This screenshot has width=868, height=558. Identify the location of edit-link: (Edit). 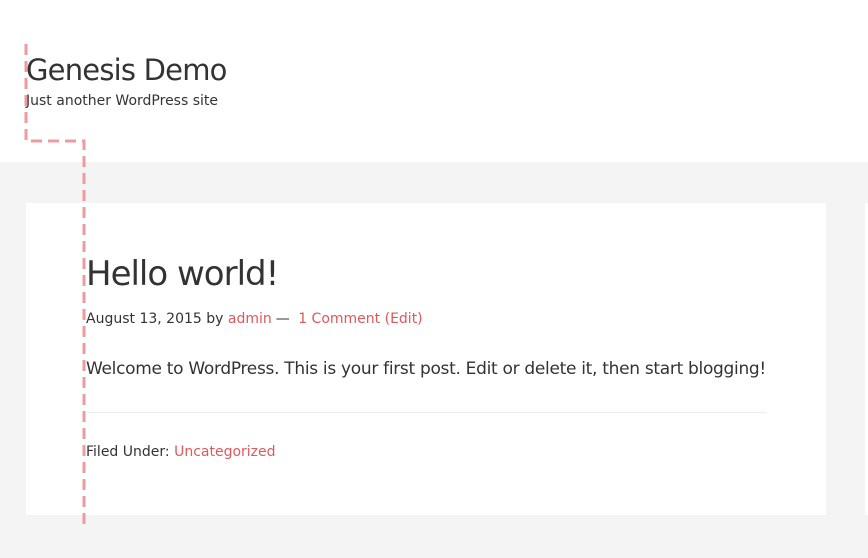
(404, 319).